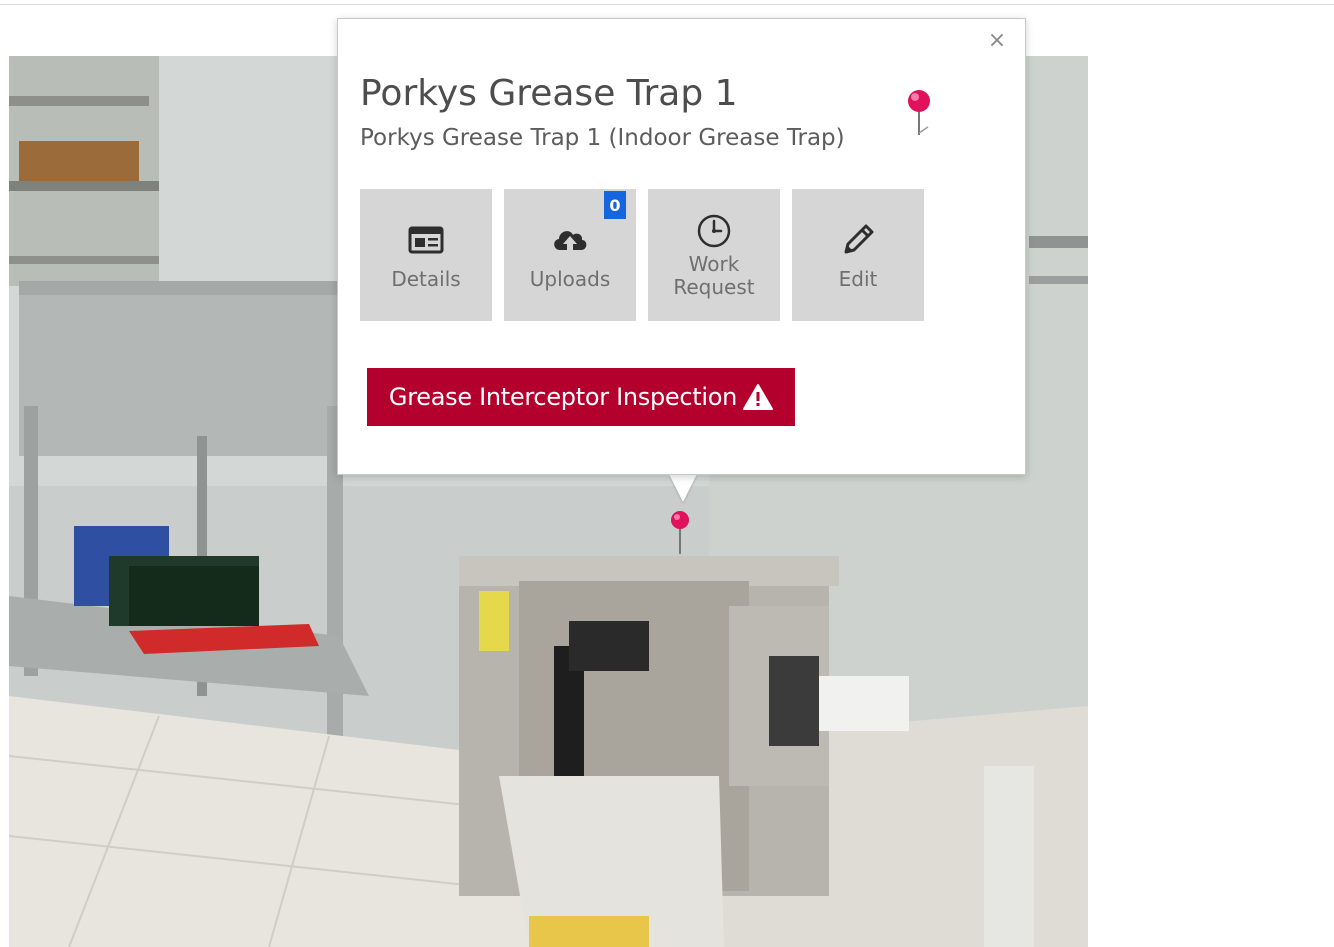  What do you see at coordinates (570, 240) in the screenshot?
I see `cloud-upload-icon` at bounding box center [570, 240].